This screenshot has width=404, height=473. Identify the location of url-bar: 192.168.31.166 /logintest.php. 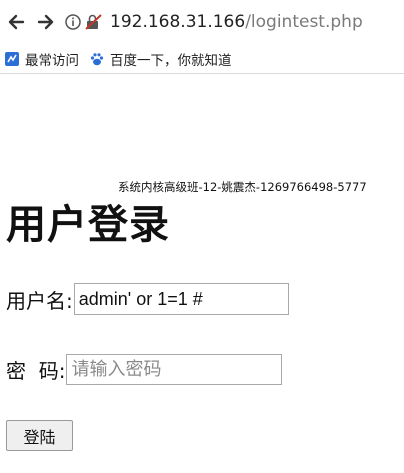
(213, 22).